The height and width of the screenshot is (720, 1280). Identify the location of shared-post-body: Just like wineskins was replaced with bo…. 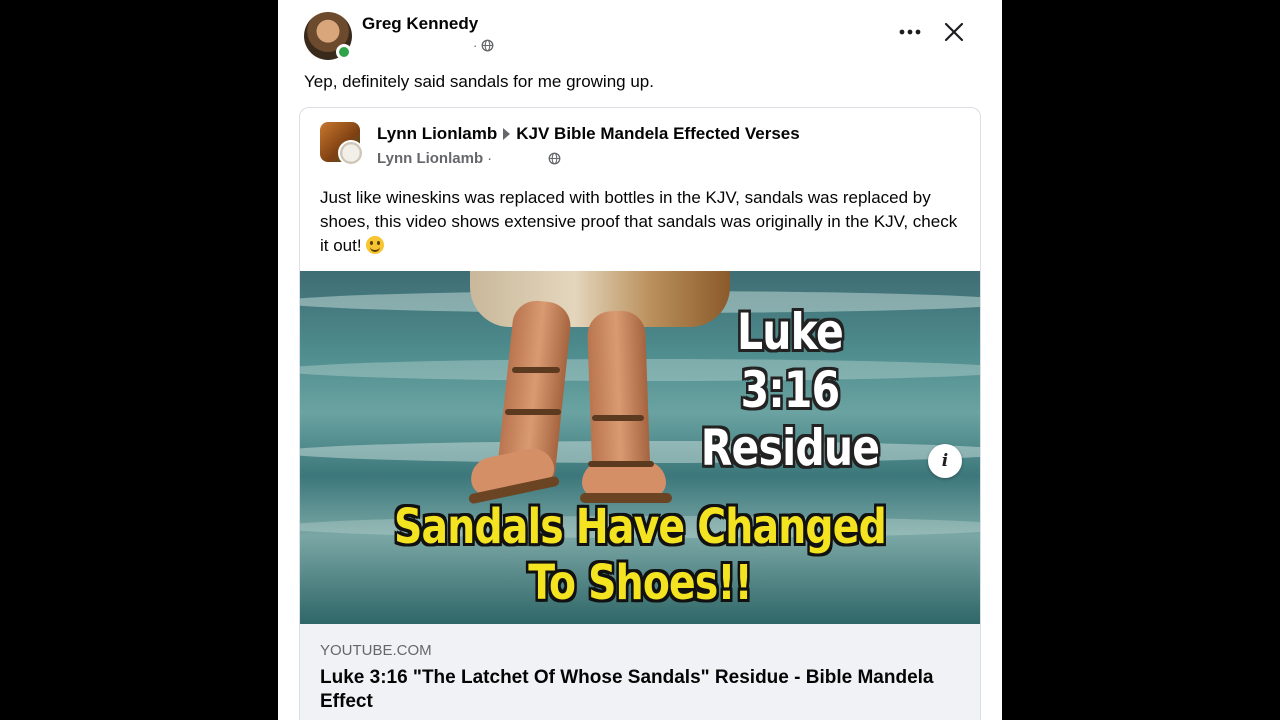
(640, 222).